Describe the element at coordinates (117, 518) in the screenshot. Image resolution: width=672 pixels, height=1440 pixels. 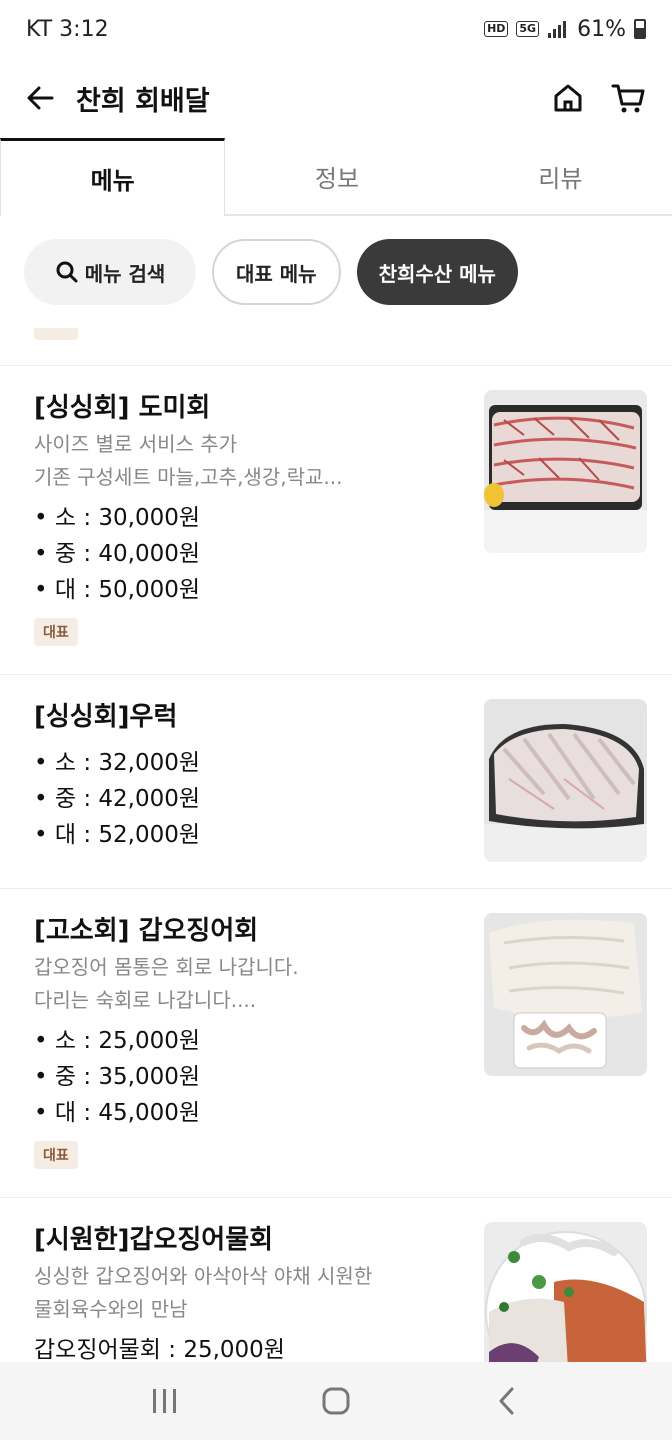
I see `price-small: • 소 : 30,000원` at that location.